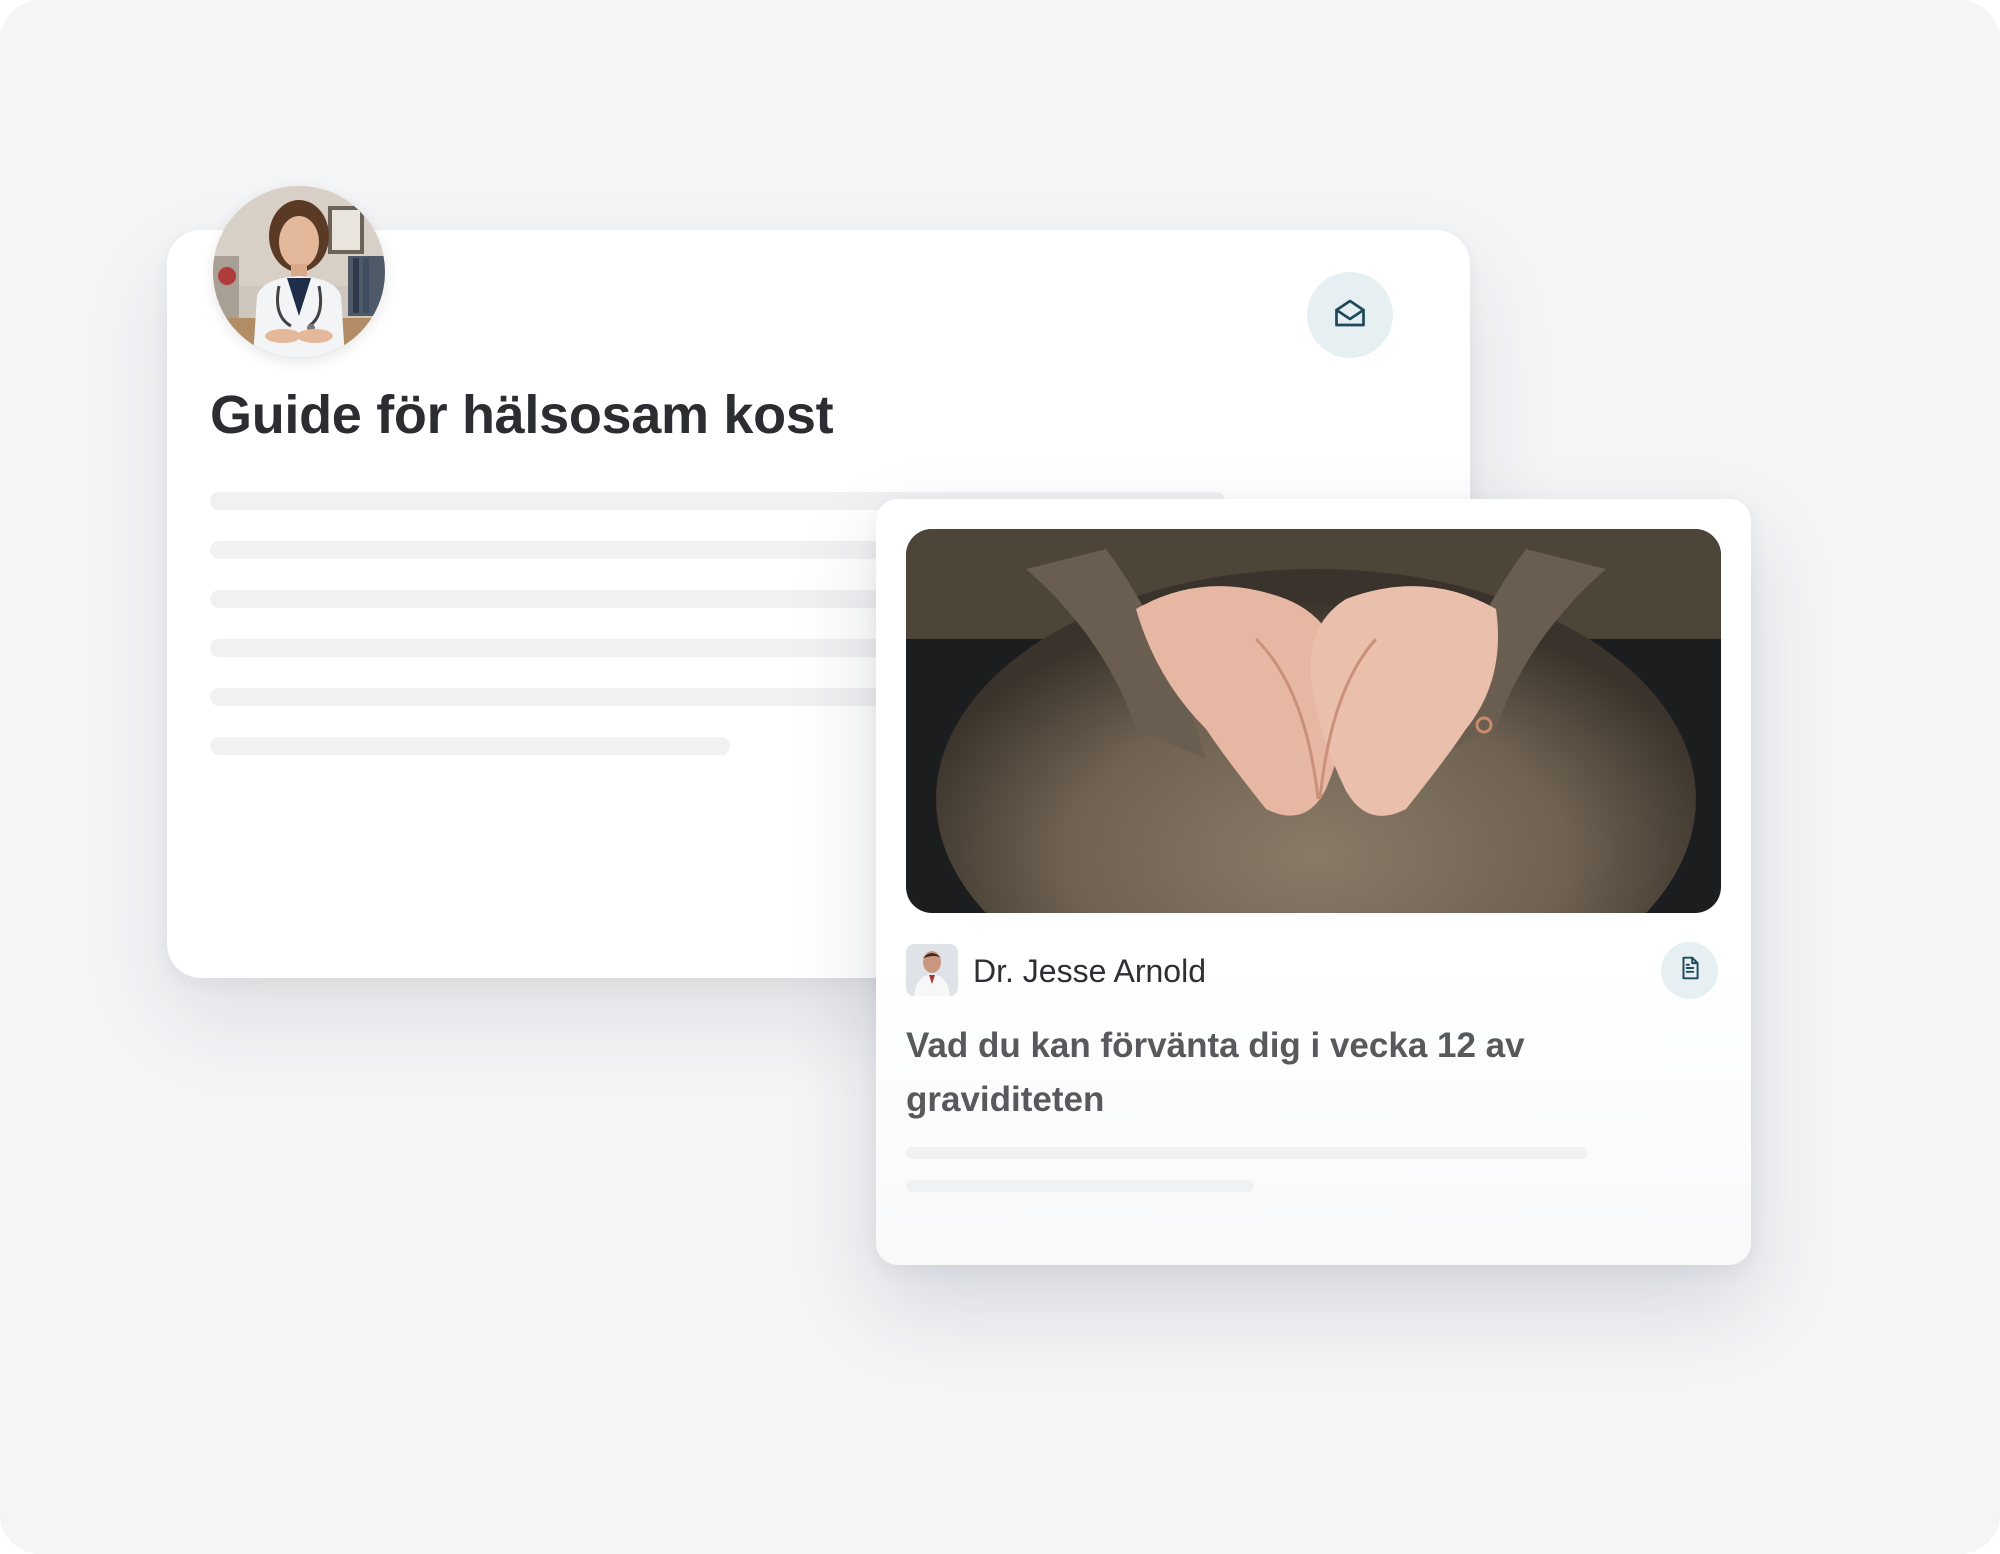 This screenshot has height=1554, width=2000. I want to click on open-envelope-icon, so click(1350, 315).